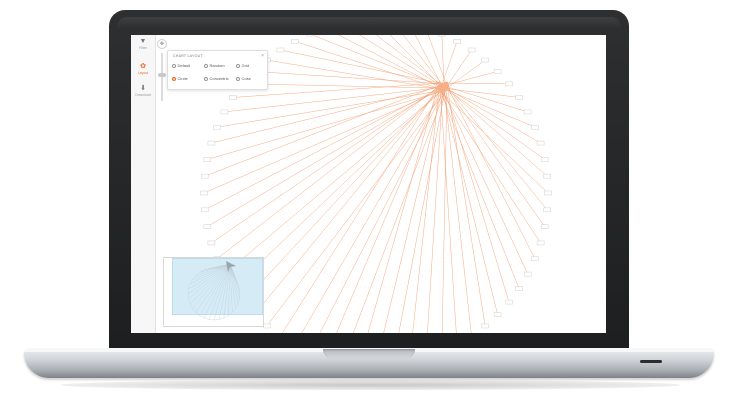 This screenshot has height=403, width=737. I want to click on zoom-control: ✥, so click(162, 71).